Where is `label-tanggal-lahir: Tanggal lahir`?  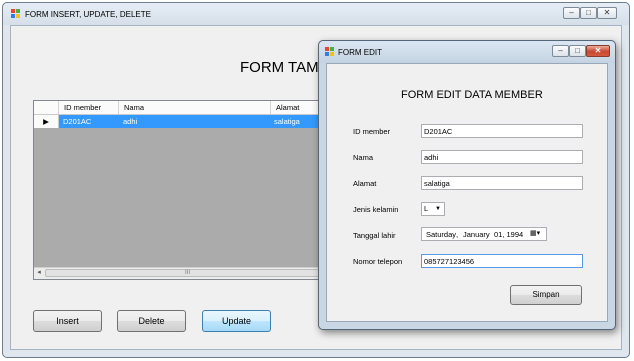 label-tanggal-lahir: Tanggal lahir is located at coordinates (374, 235).